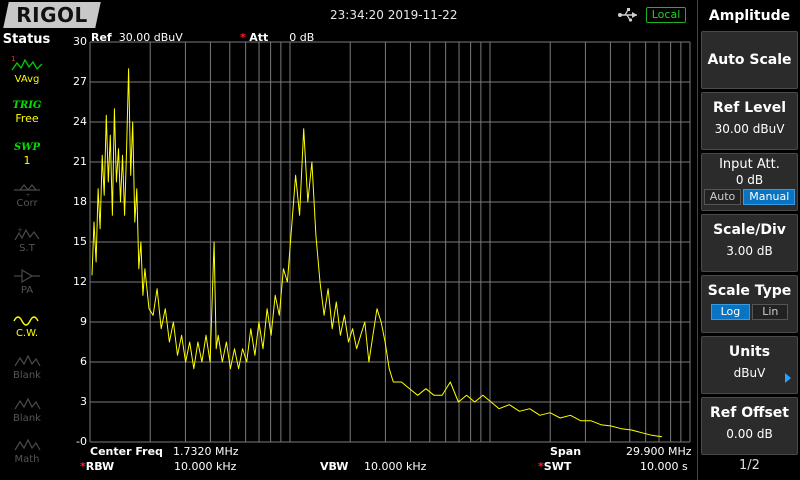  I want to click on input-att-manual-option: Manual, so click(769, 197).